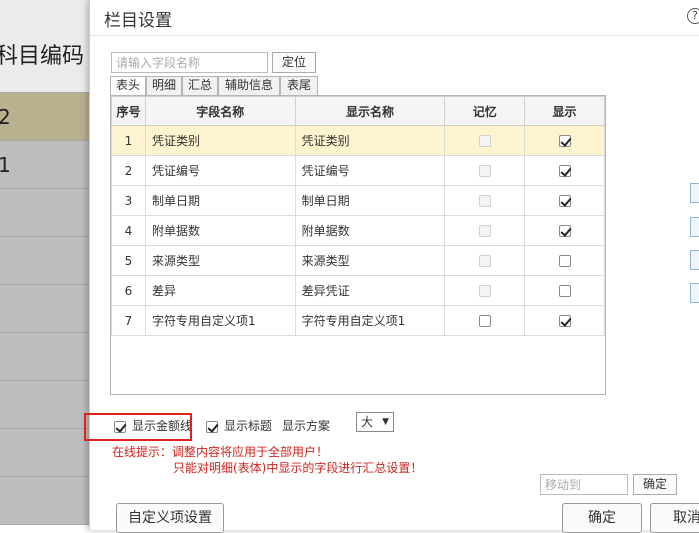  What do you see at coordinates (220, 320) in the screenshot?
I see `field-name-cell: 字符专用自定义项1` at bounding box center [220, 320].